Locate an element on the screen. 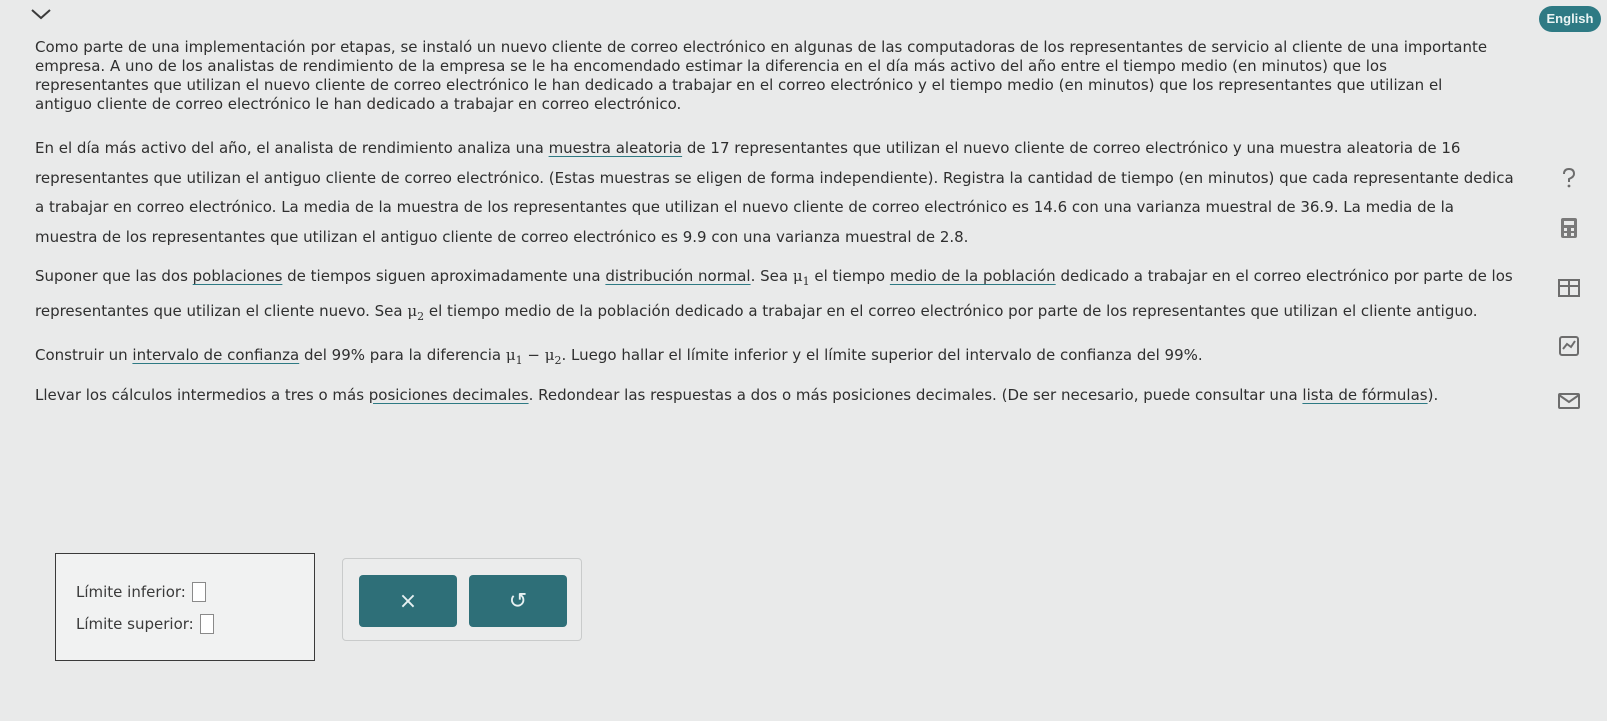 The width and height of the screenshot is (1607, 721). clear-button: × is located at coordinates (408, 601).